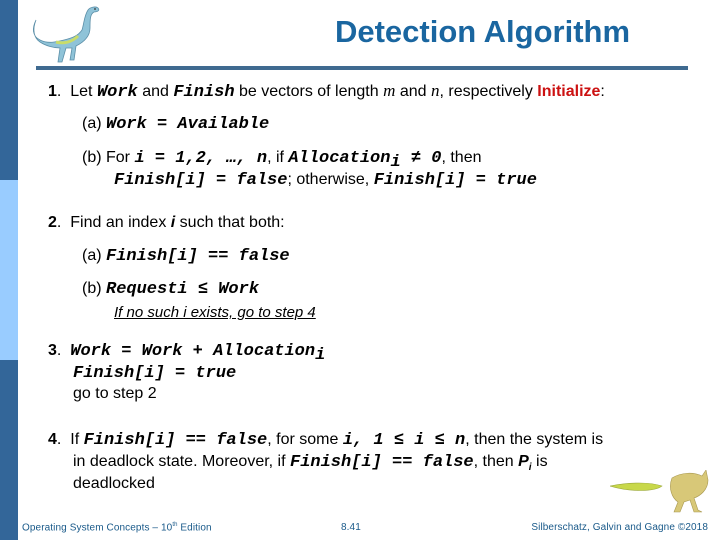 The width and height of the screenshot is (720, 540). I want to click on step-3-line3: go to step 2, so click(115, 394).